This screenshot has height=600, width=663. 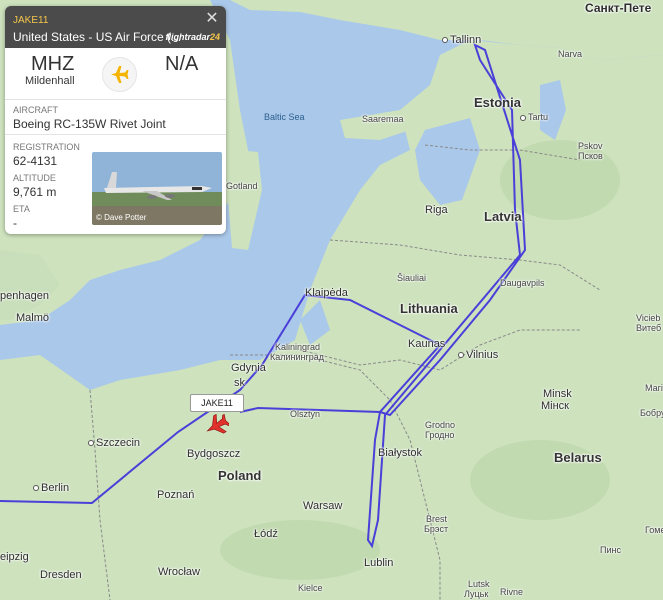 What do you see at coordinates (379, 563) in the screenshot?
I see `place-lublin: Lublin` at bounding box center [379, 563].